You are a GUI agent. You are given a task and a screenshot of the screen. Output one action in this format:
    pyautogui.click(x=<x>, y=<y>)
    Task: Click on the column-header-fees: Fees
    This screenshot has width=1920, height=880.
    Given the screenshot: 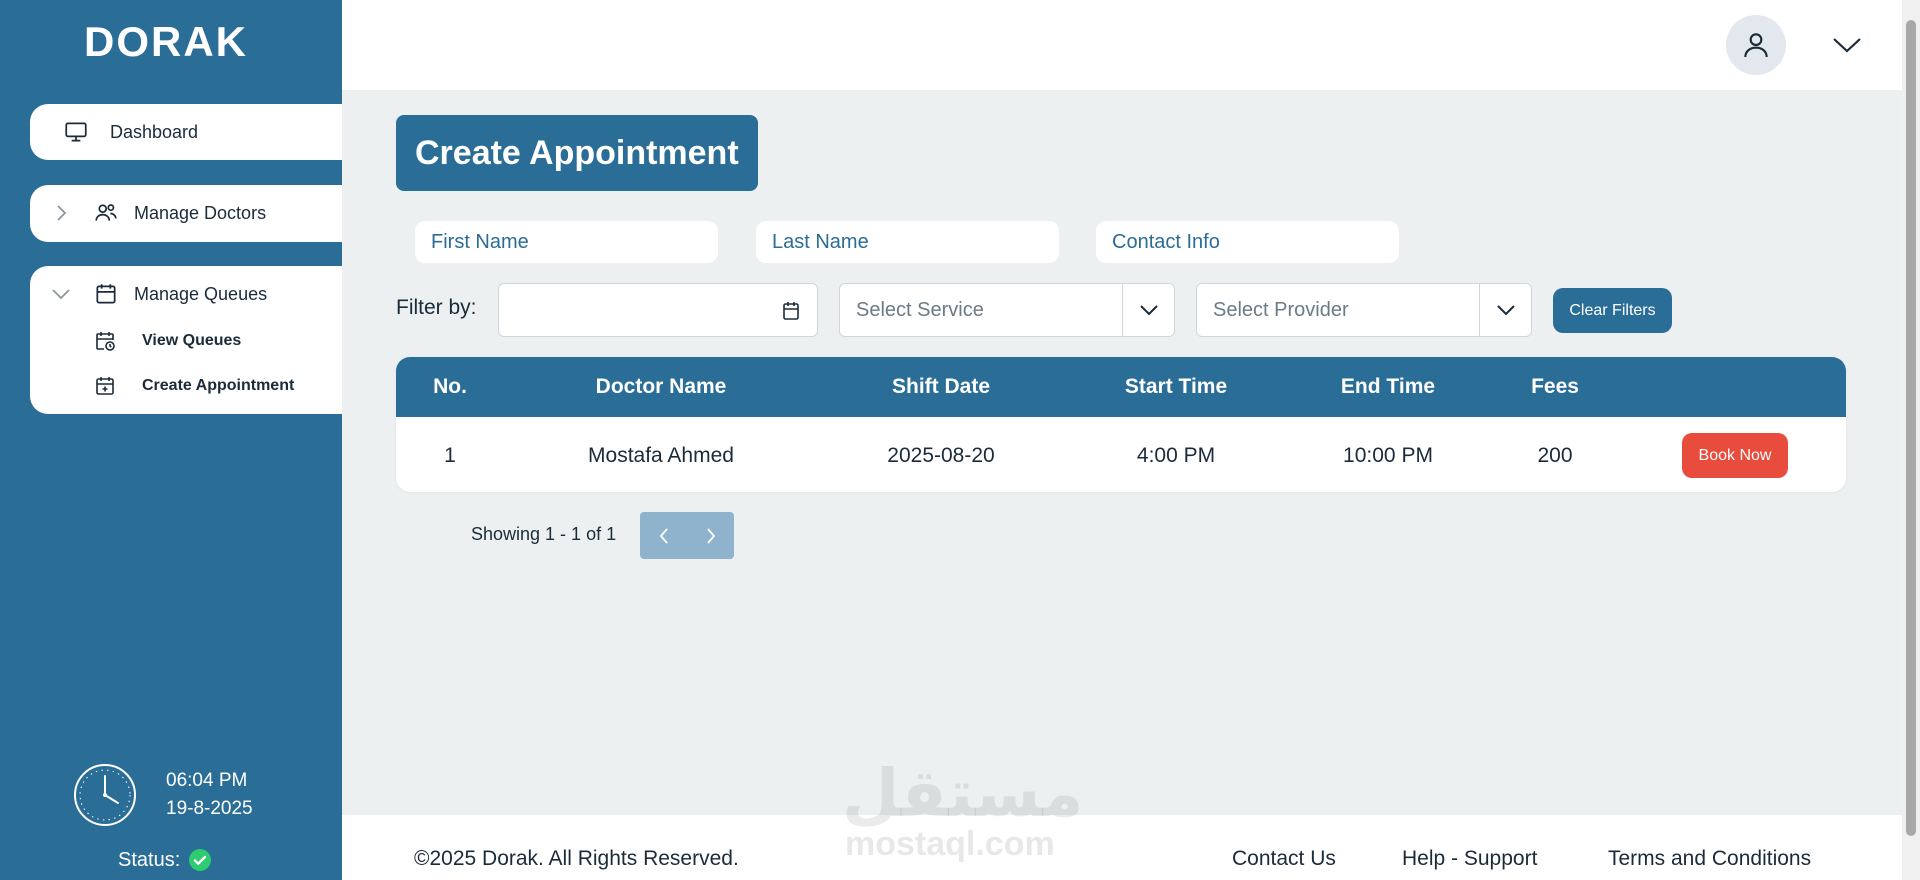 What is the action you would take?
    pyautogui.click(x=1555, y=386)
    